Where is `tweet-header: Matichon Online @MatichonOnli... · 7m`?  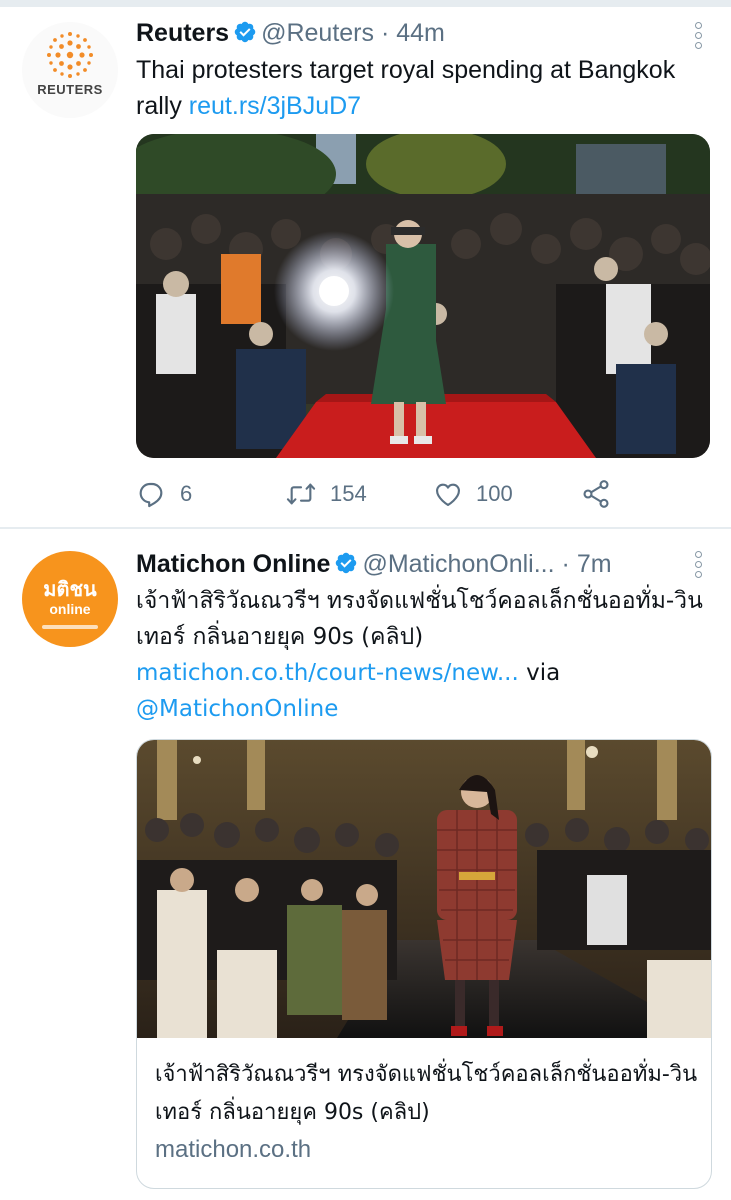 tweet-header: Matichon Online @MatichonOnli... · 7m is located at coordinates (374, 564).